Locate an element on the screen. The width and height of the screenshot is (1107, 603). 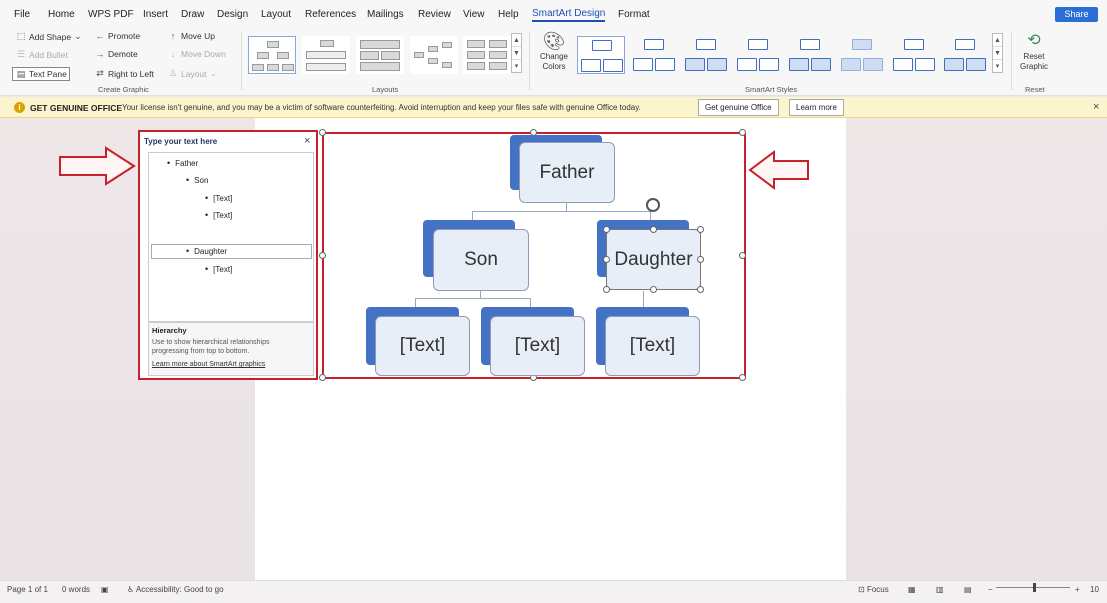
web-layout-icon: ▤ is located at coordinates (968, 589).